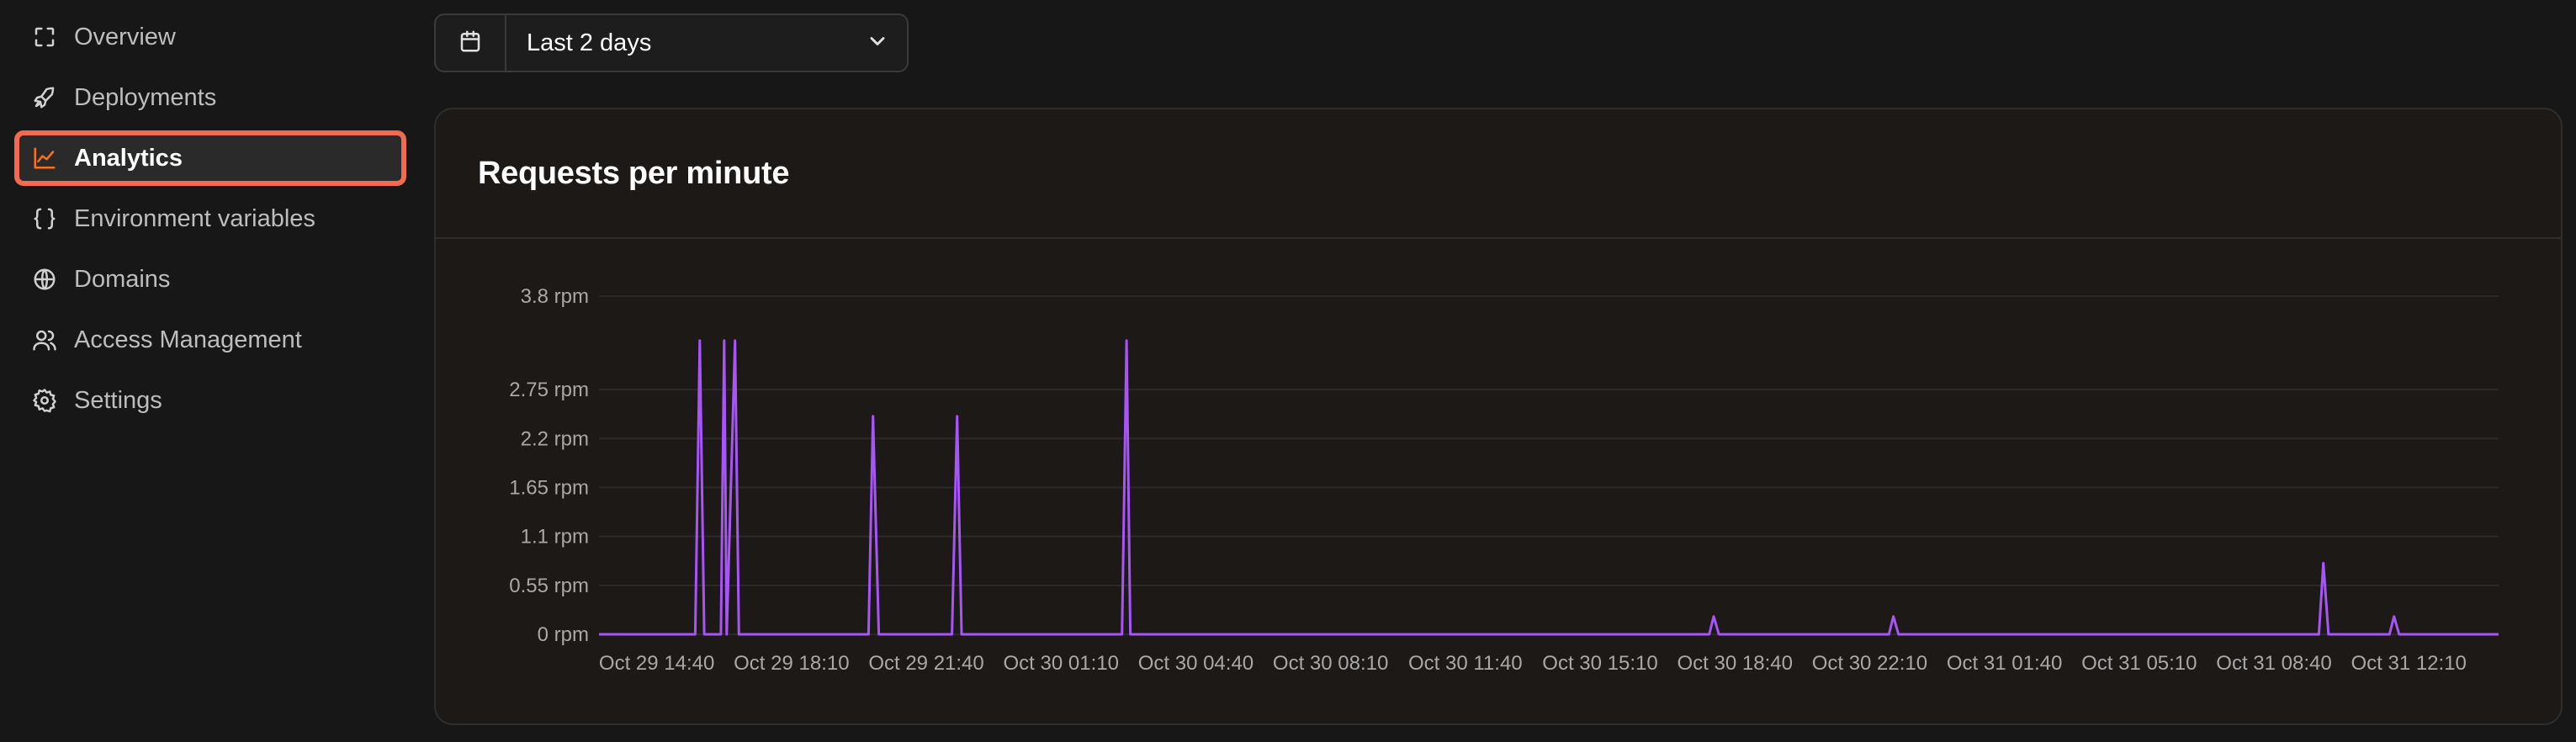 The width and height of the screenshot is (2576, 742). What do you see at coordinates (555, 296) in the screenshot?
I see `y-tick-label: 3.8 rpm` at bounding box center [555, 296].